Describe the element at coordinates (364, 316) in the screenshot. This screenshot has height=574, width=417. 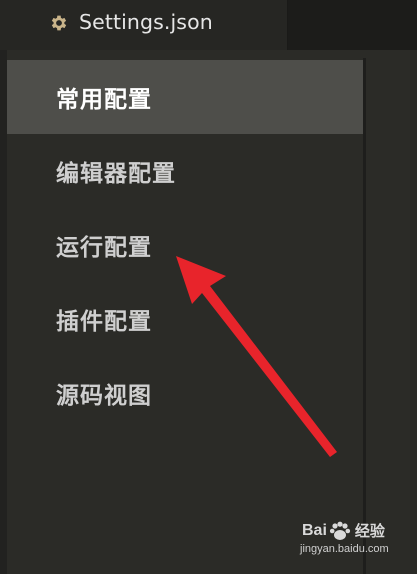
I see `panel-divider` at that location.